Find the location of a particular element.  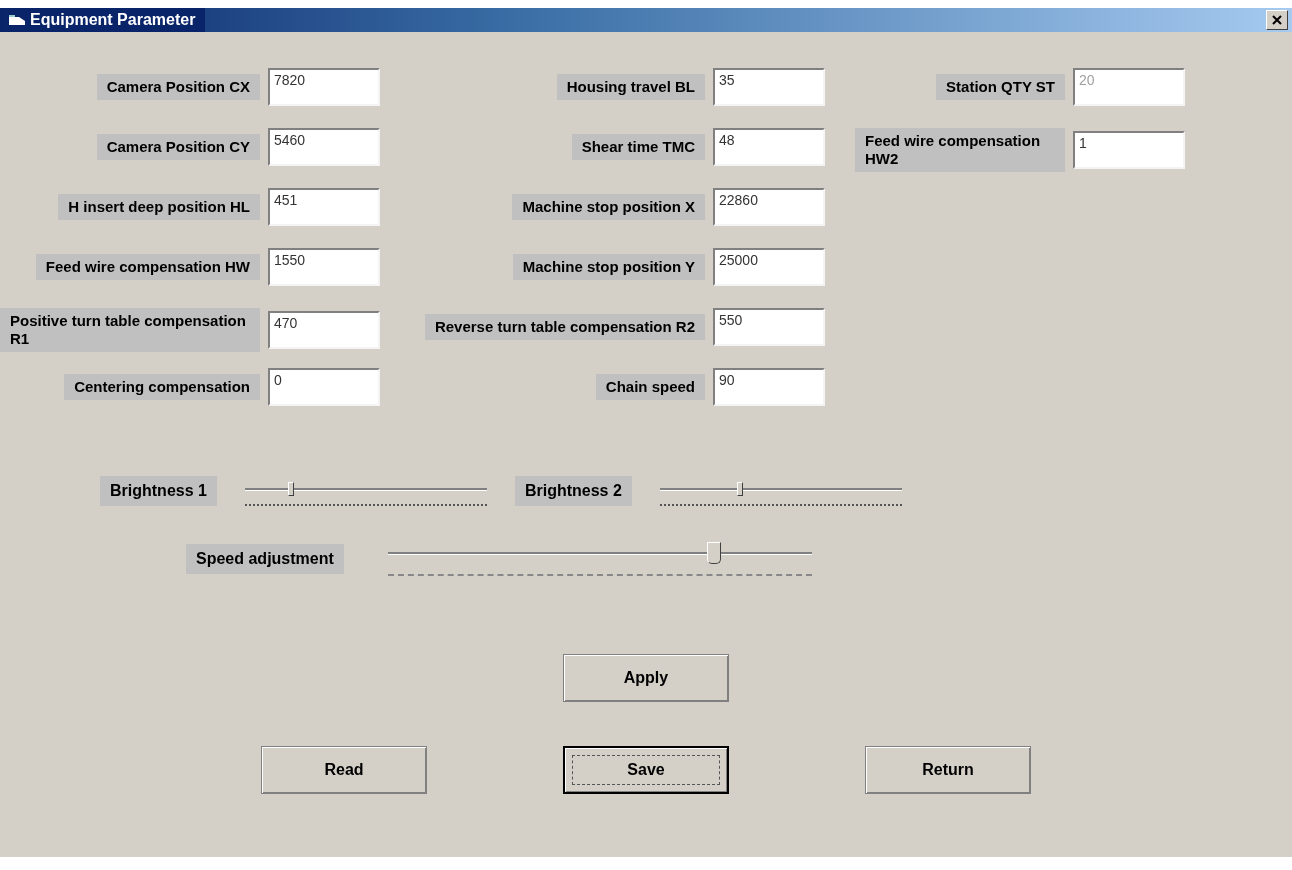

field-label: Station QTY ST is located at coordinates (1000, 87).